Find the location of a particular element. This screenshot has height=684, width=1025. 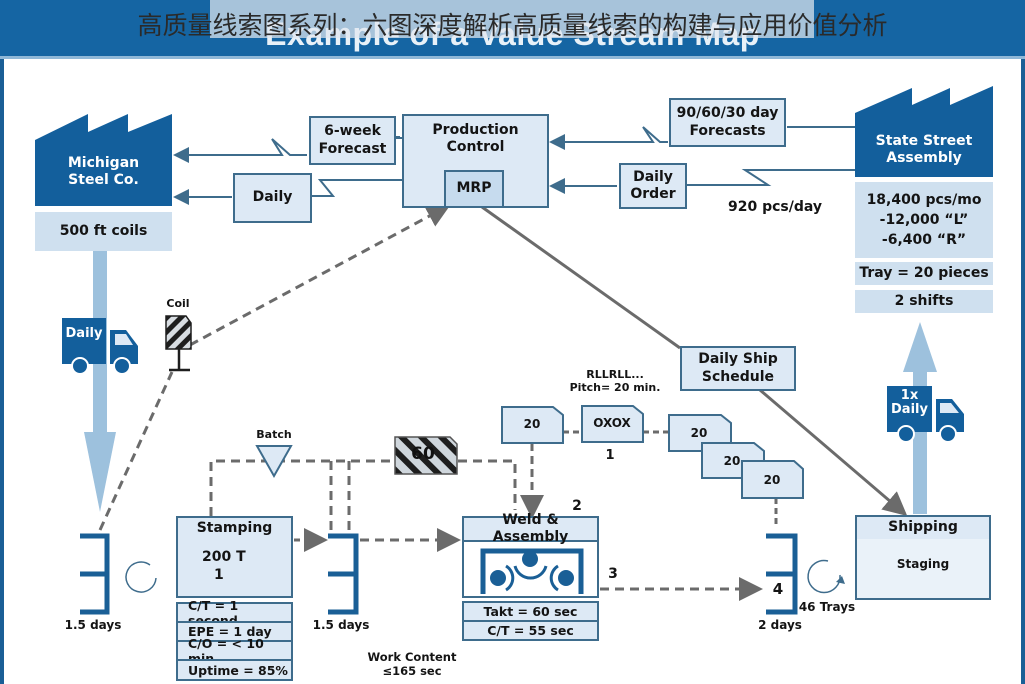

finished-inventory-label: 2 days is located at coordinates (780, 625).